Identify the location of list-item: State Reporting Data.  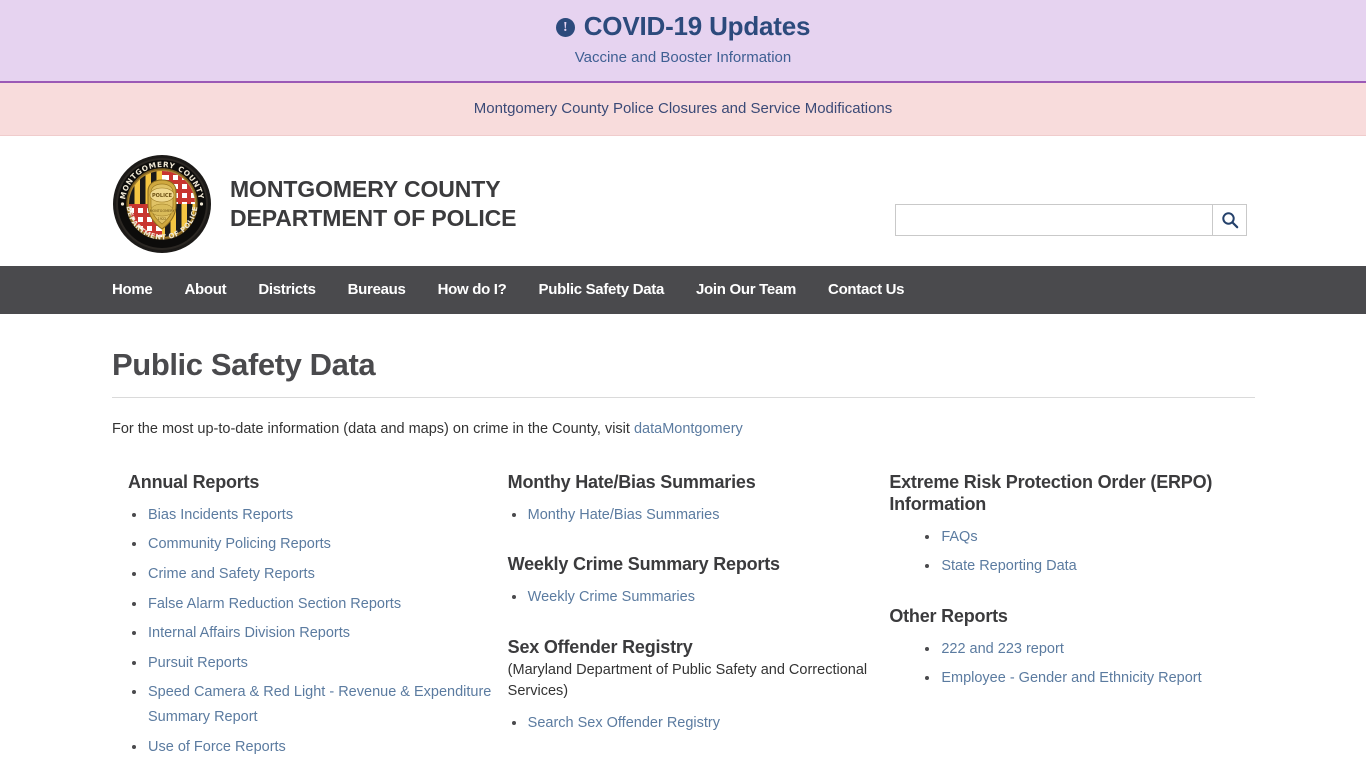
(1087, 566).